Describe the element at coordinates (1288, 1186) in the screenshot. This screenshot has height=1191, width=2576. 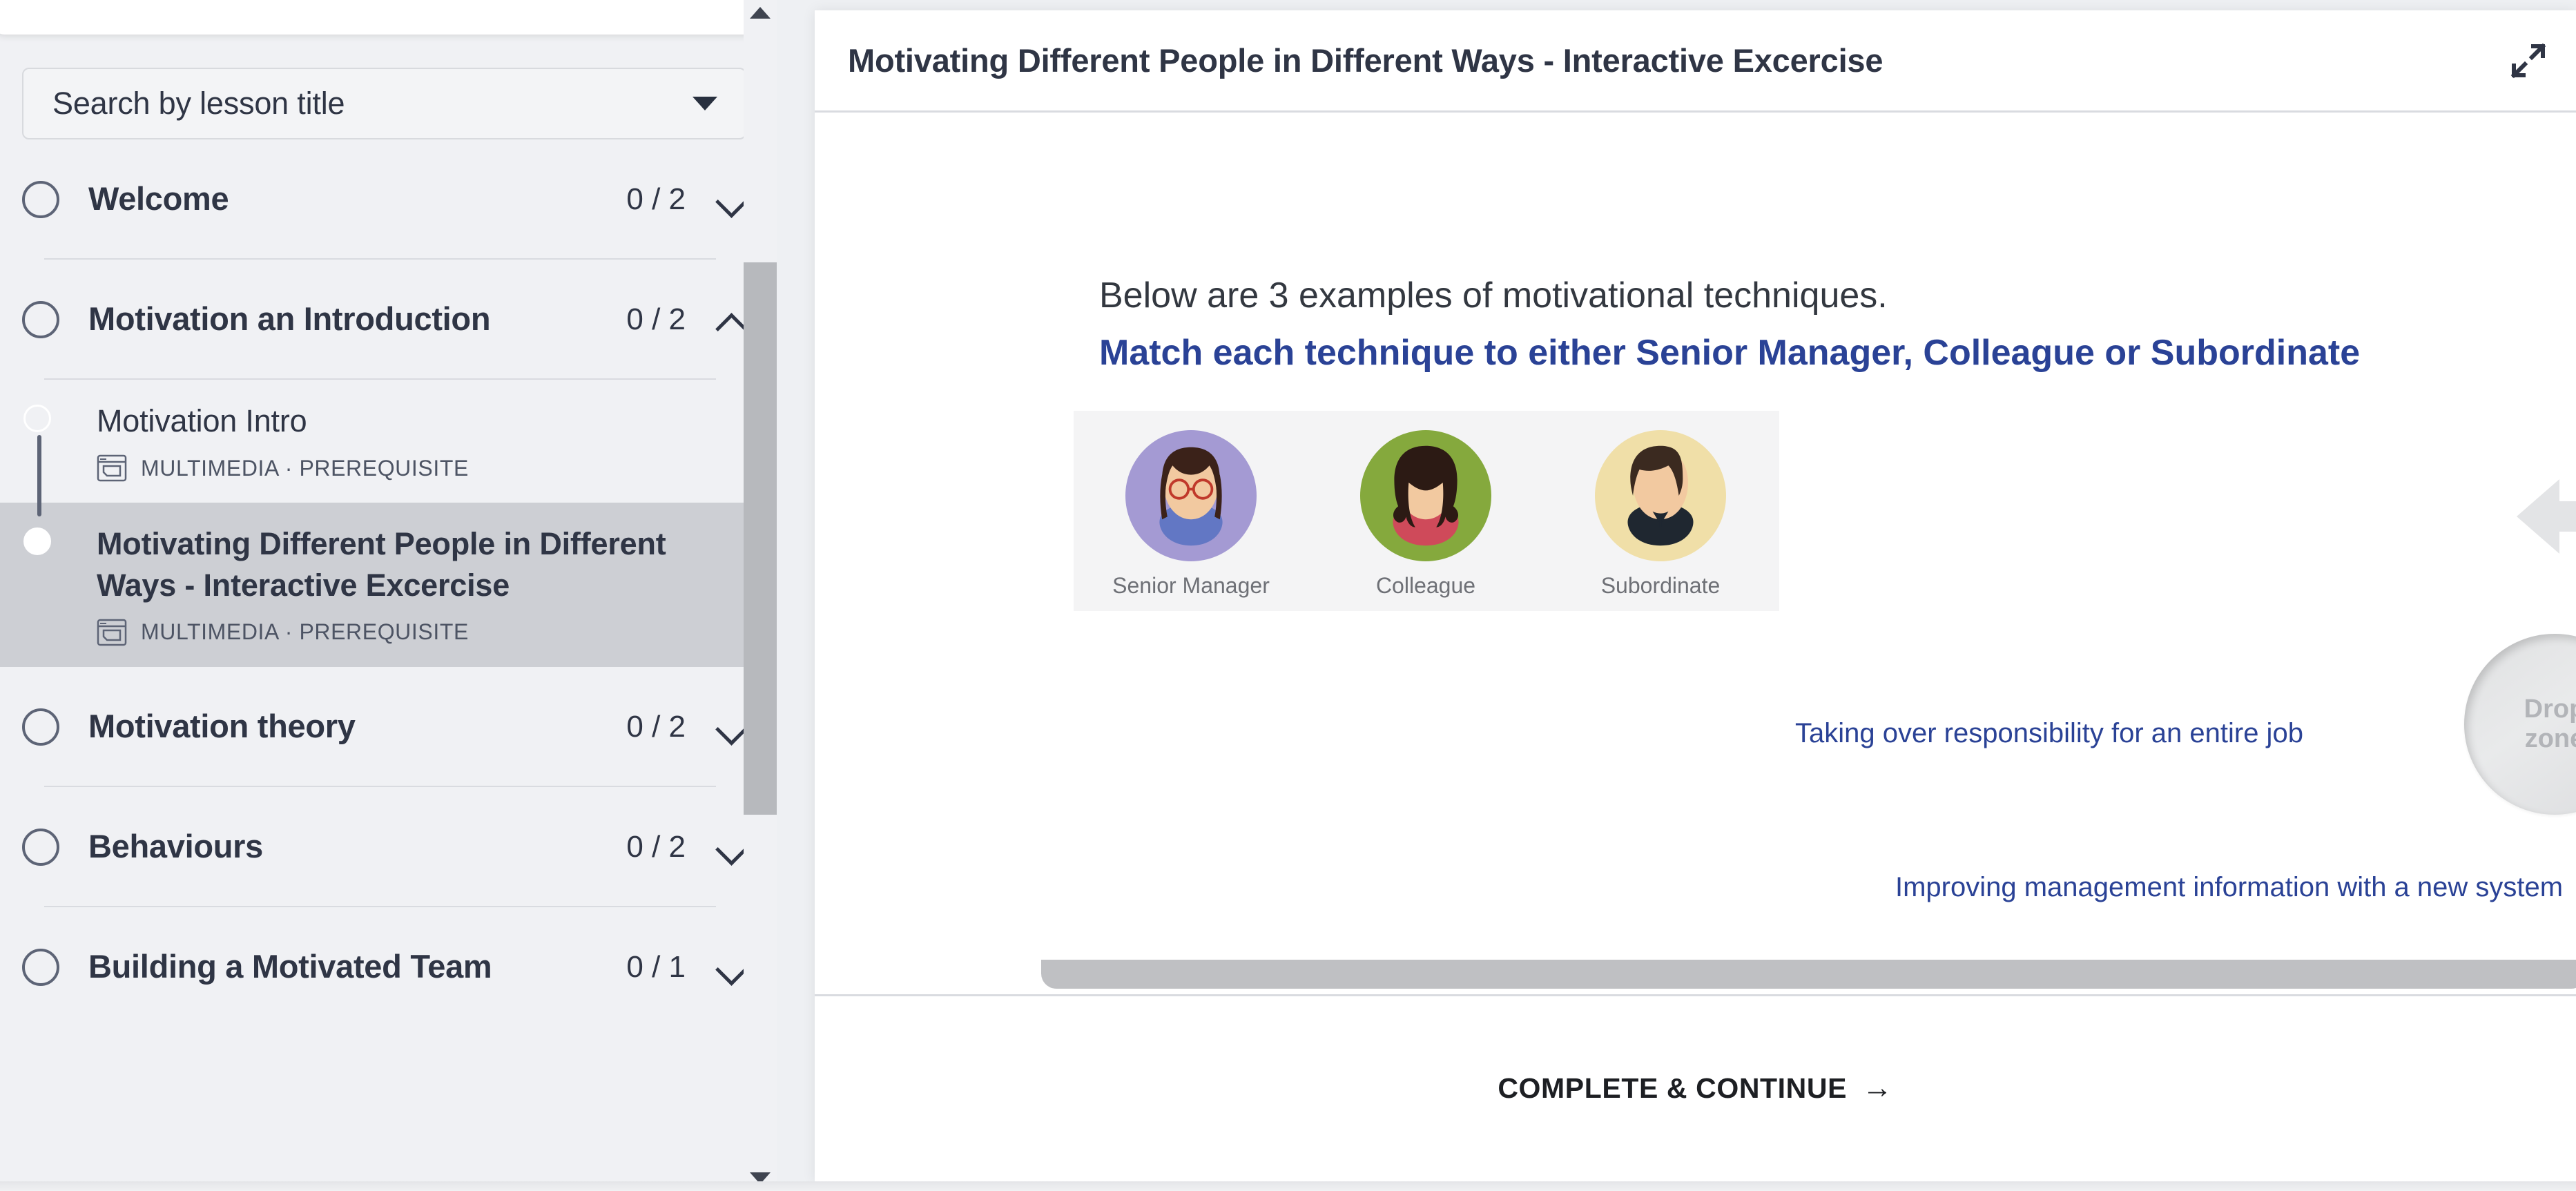
I see `page-bottom-strip` at that location.